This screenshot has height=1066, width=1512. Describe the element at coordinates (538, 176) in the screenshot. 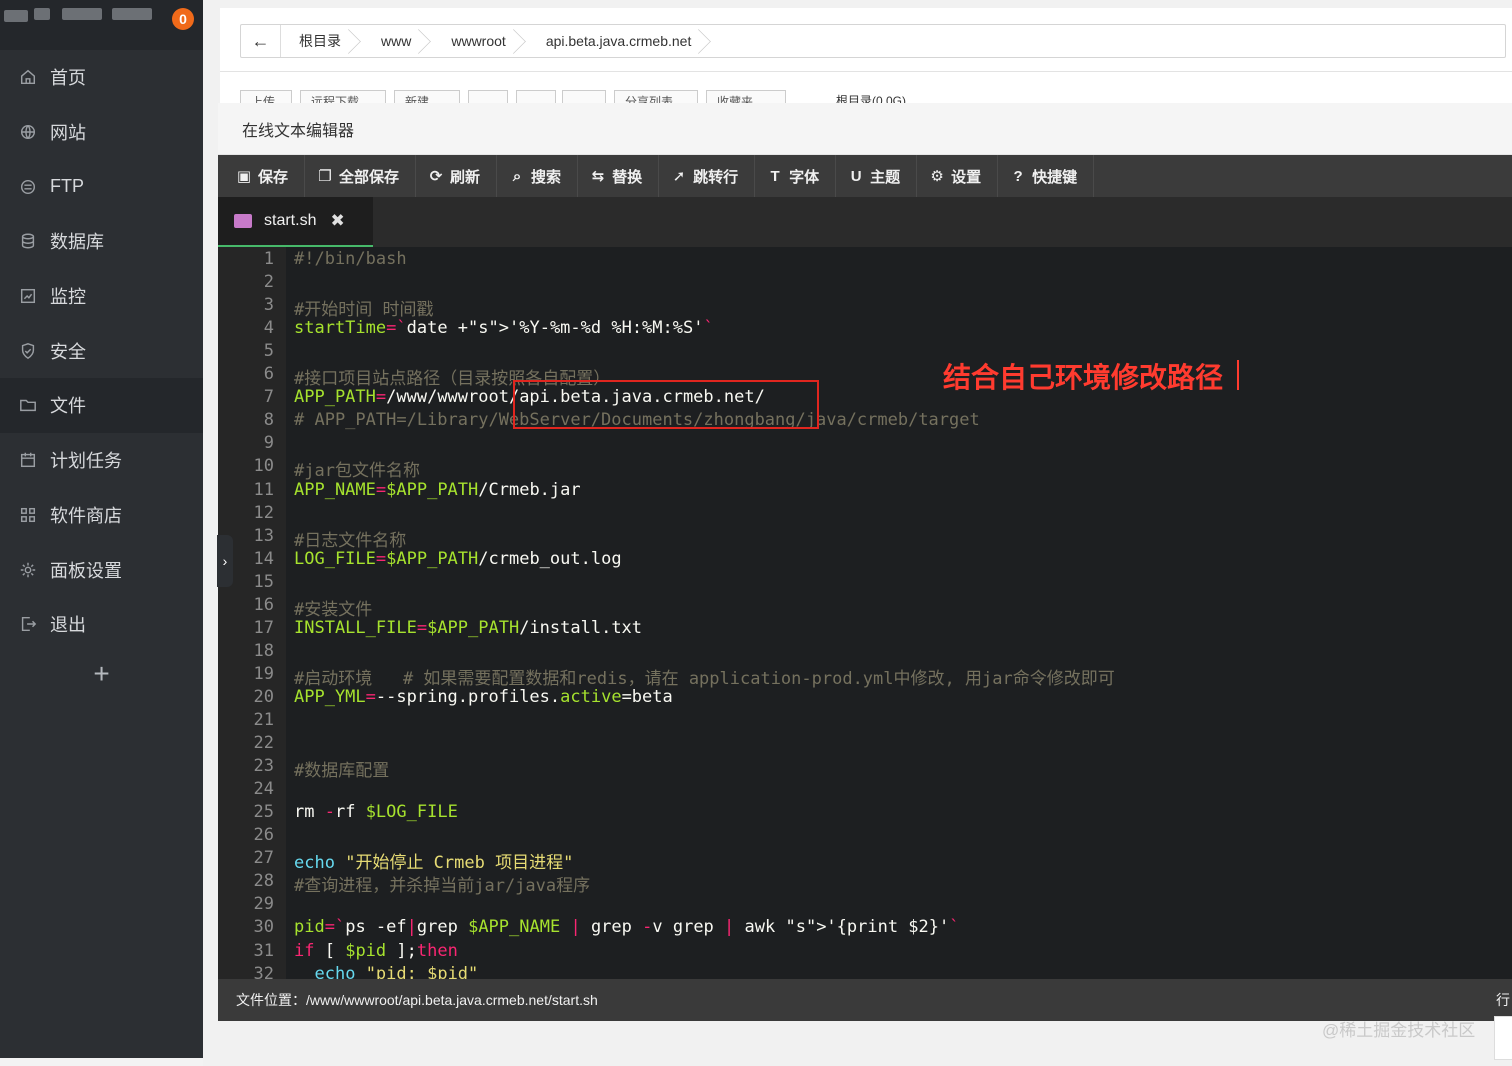

I see `tool-search-button: ⌕ 搜索` at that location.